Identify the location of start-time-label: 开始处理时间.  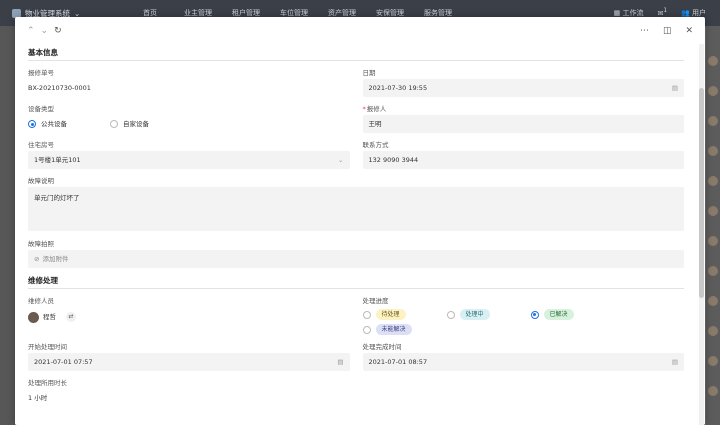
(47, 347).